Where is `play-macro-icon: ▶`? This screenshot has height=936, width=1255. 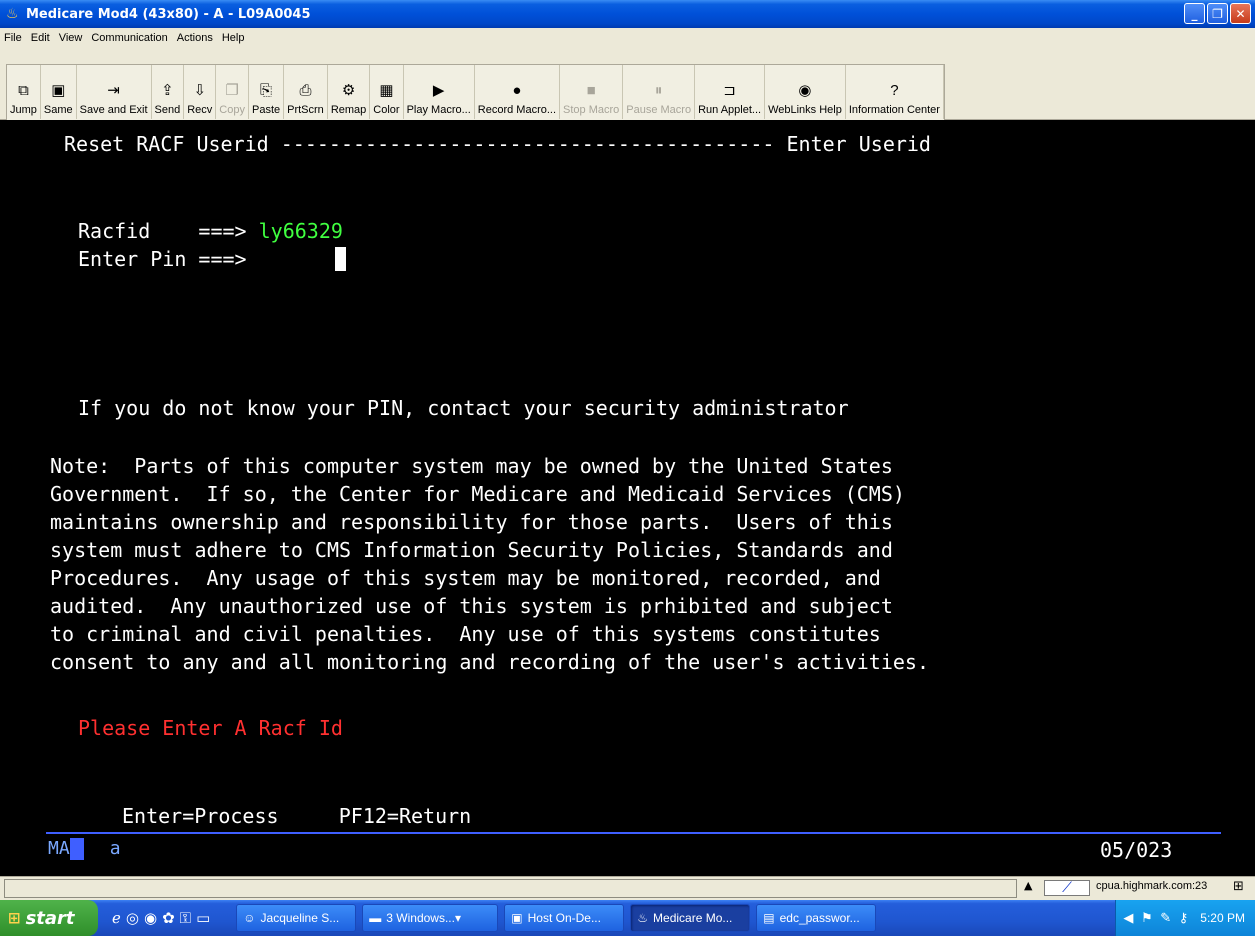 play-macro-icon: ▶ is located at coordinates (438, 90).